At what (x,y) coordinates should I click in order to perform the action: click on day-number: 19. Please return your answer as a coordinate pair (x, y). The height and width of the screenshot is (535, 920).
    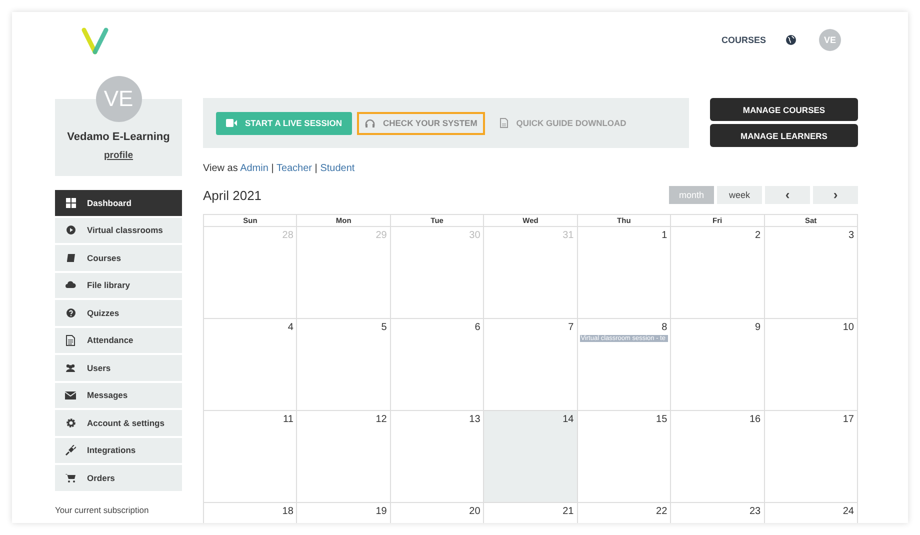
    Looking at the image, I should click on (381, 511).